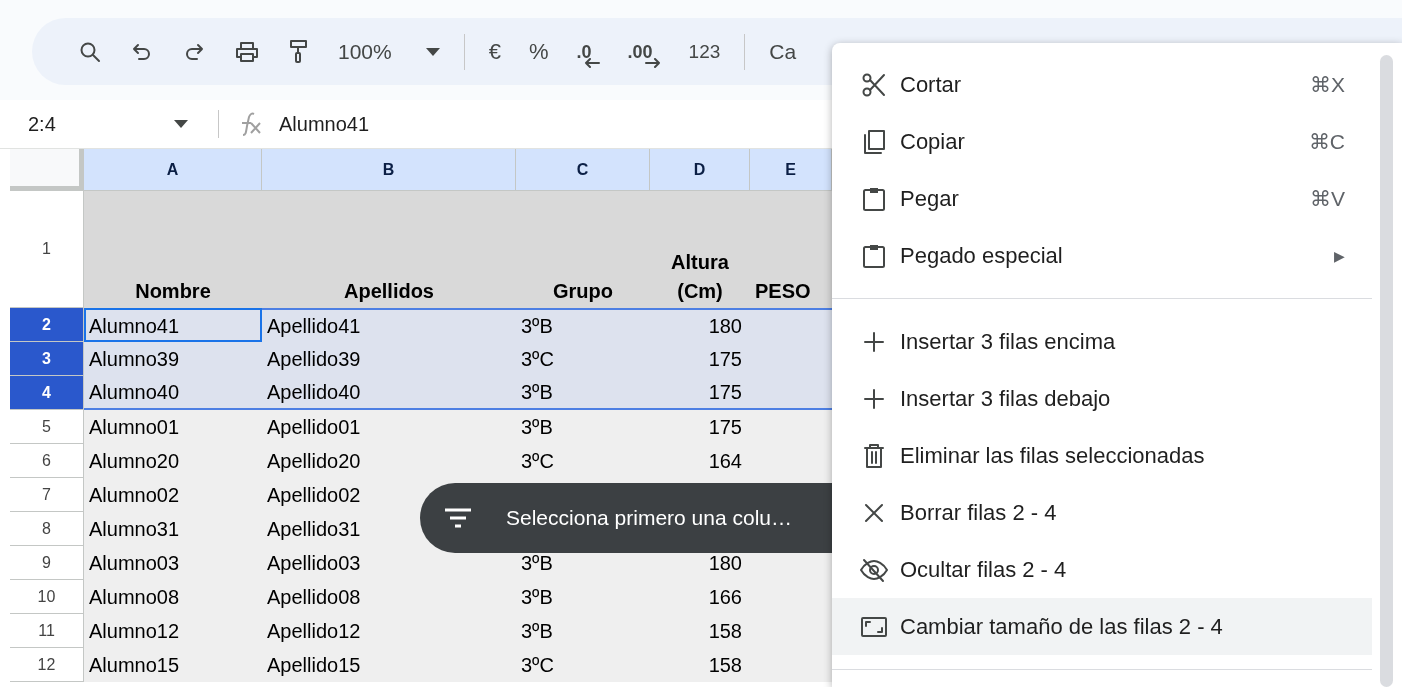  Describe the element at coordinates (47, 427) in the screenshot. I see `row-header: 5` at that location.